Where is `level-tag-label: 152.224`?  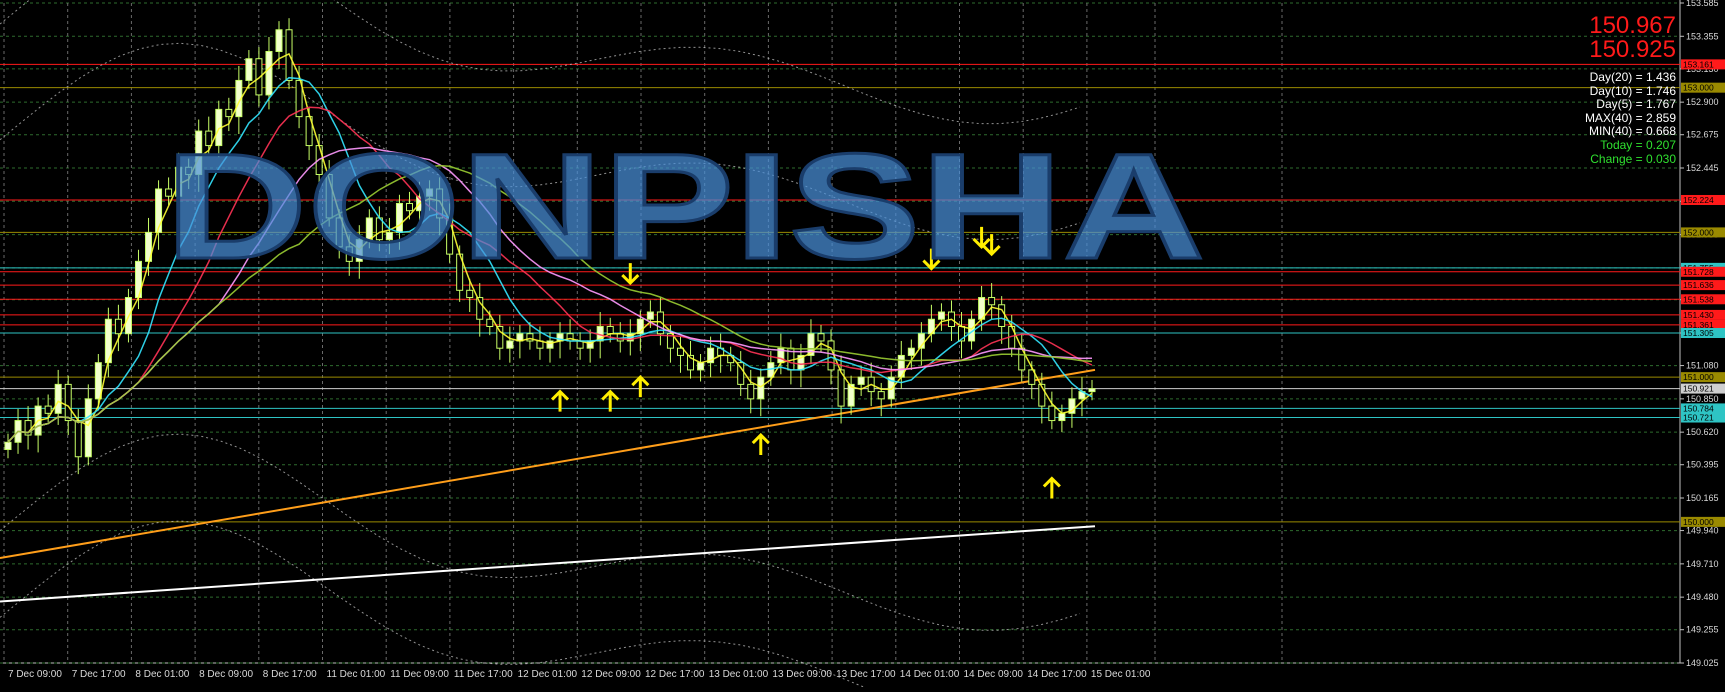 level-tag-label: 152.224 is located at coordinates (1698, 200).